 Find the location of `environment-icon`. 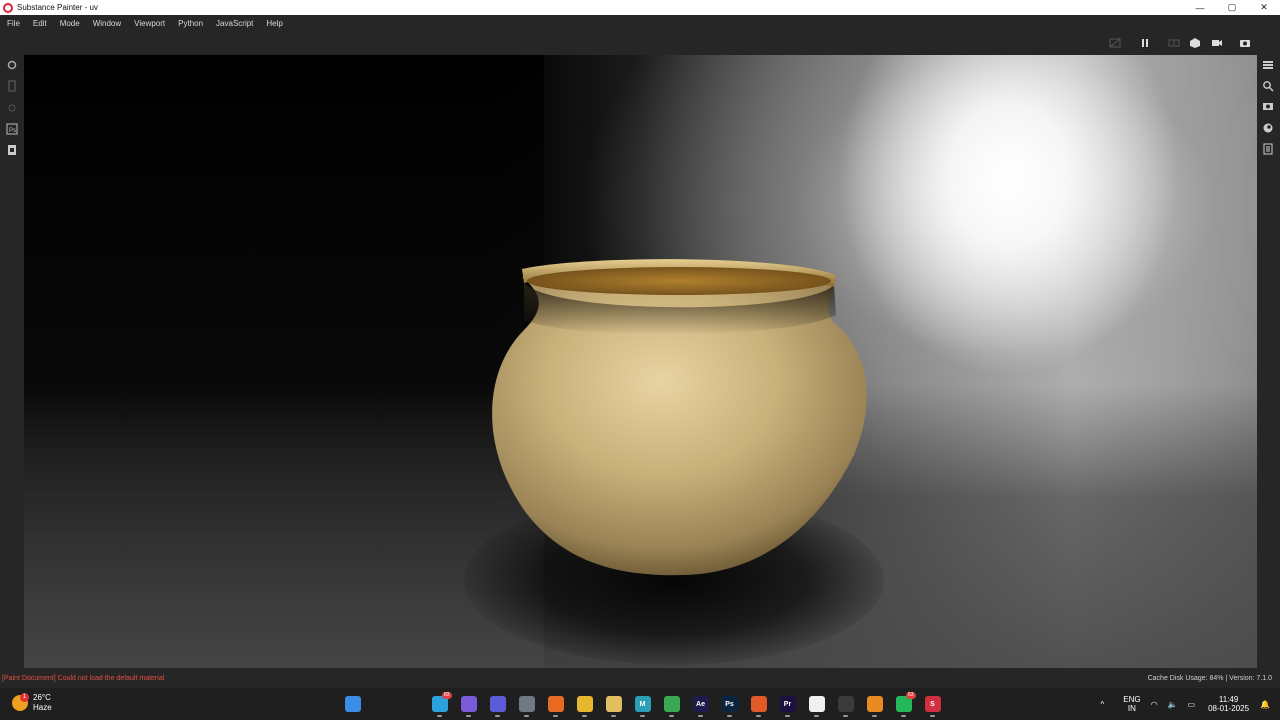

environment-icon is located at coordinates (1268, 128).